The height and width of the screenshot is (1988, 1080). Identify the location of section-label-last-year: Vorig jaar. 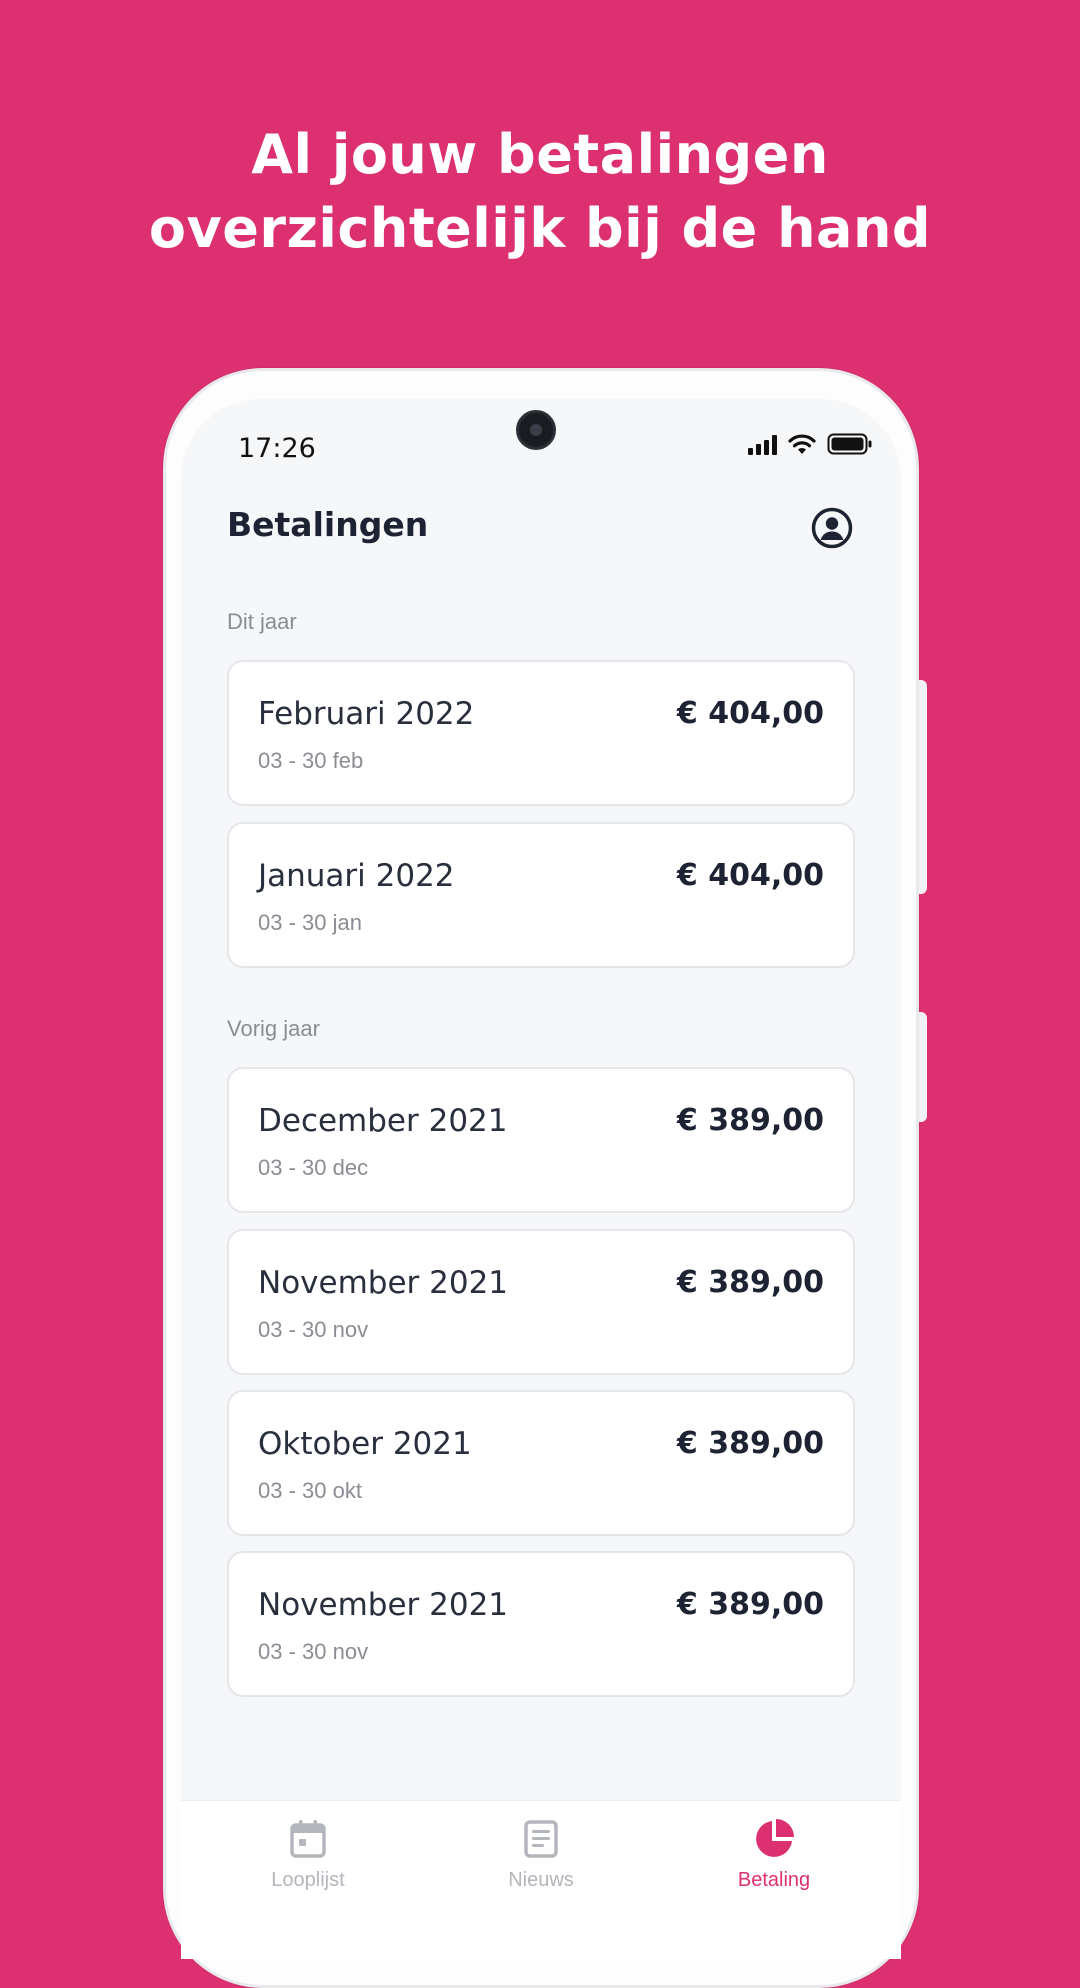
(273, 1028).